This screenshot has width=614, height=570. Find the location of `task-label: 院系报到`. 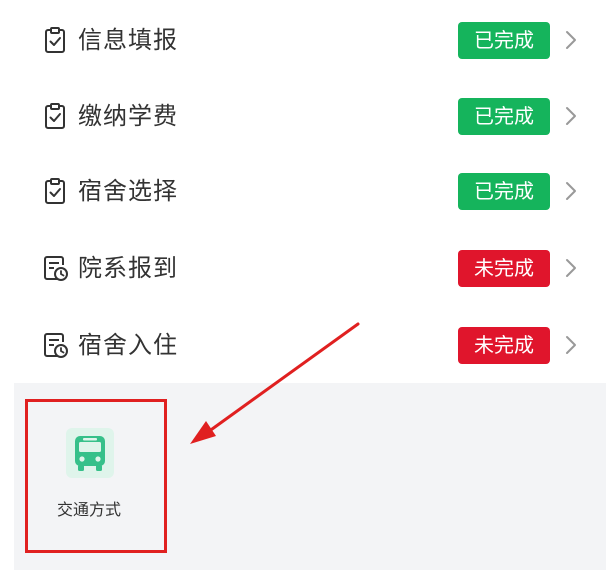

task-label: 院系报到 is located at coordinates (128, 268).